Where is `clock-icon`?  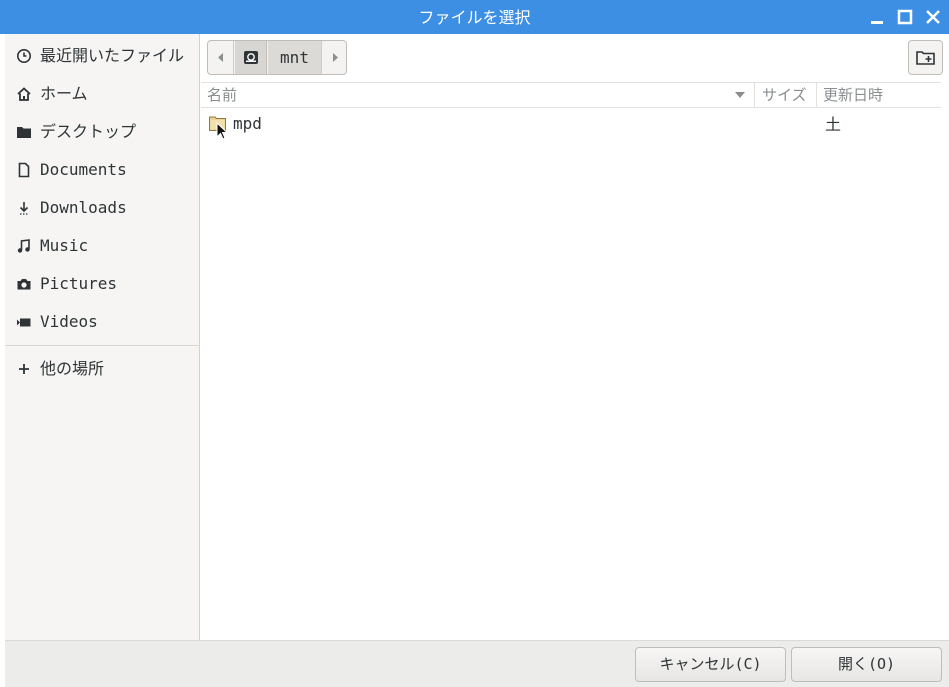
clock-icon is located at coordinates (24, 56).